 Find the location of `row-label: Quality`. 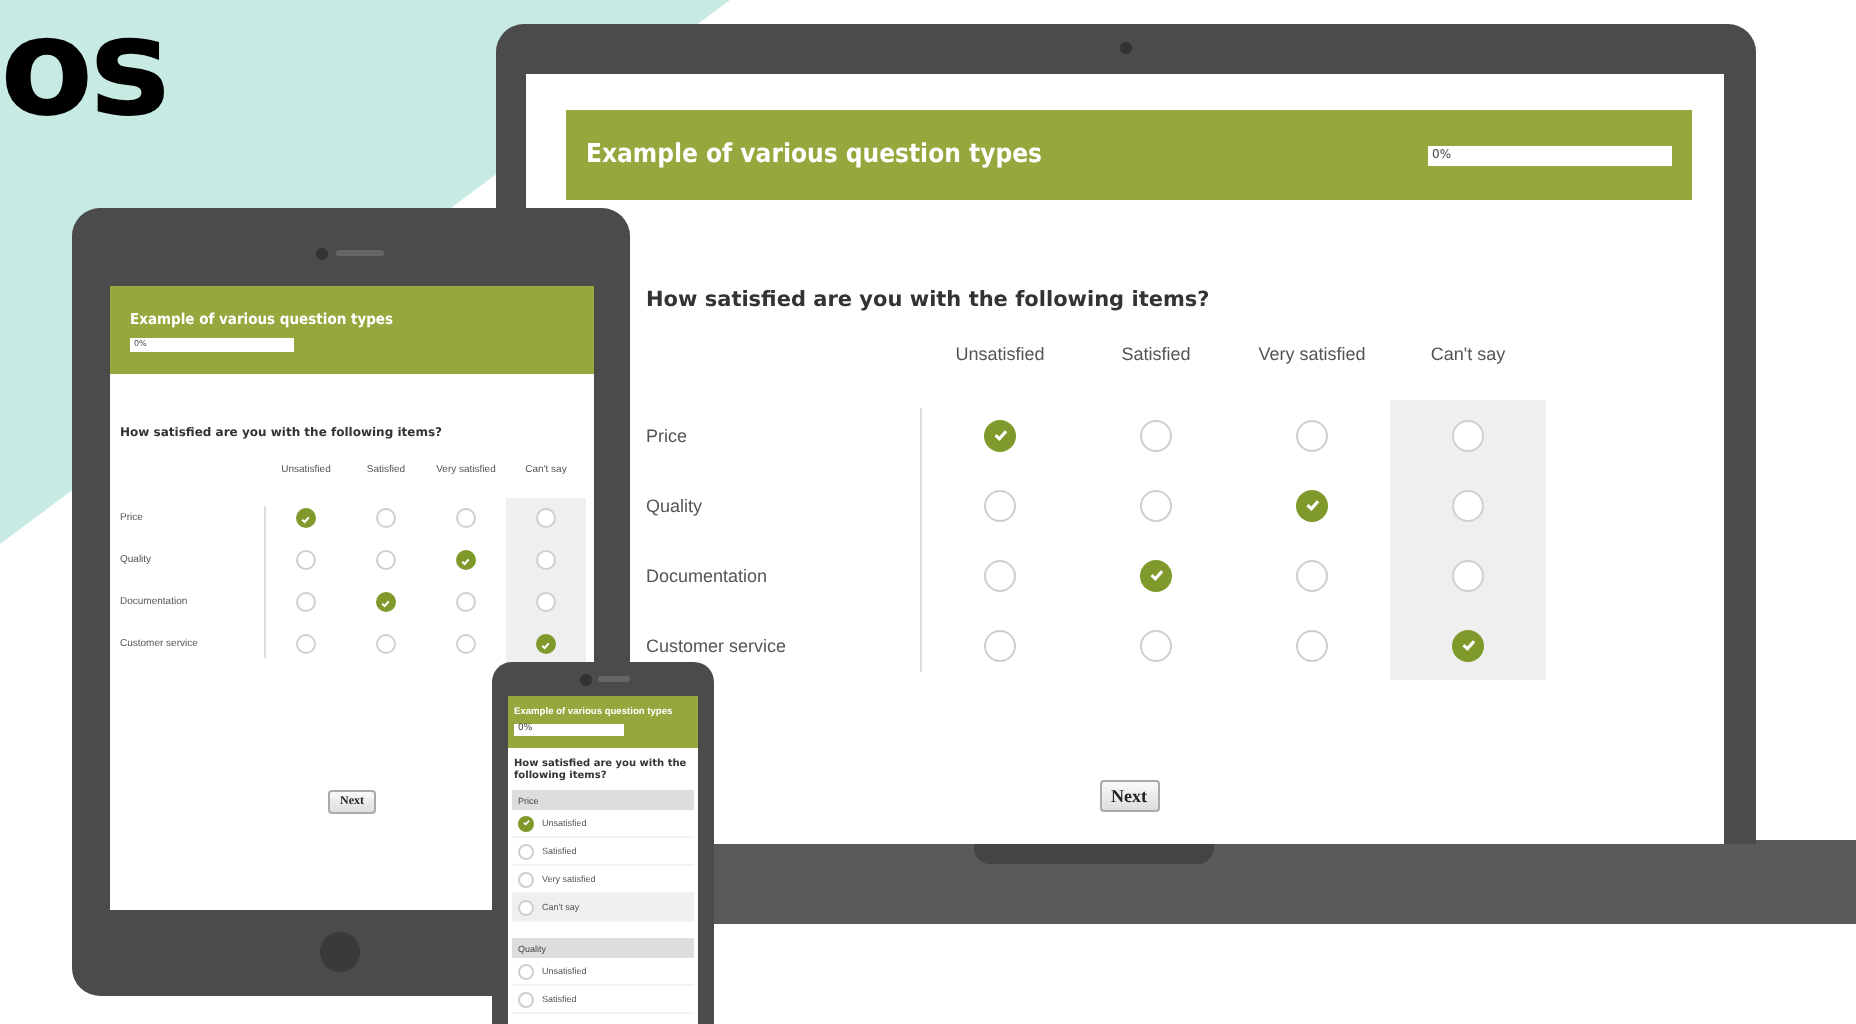

row-label: Quality is located at coordinates (675, 506).